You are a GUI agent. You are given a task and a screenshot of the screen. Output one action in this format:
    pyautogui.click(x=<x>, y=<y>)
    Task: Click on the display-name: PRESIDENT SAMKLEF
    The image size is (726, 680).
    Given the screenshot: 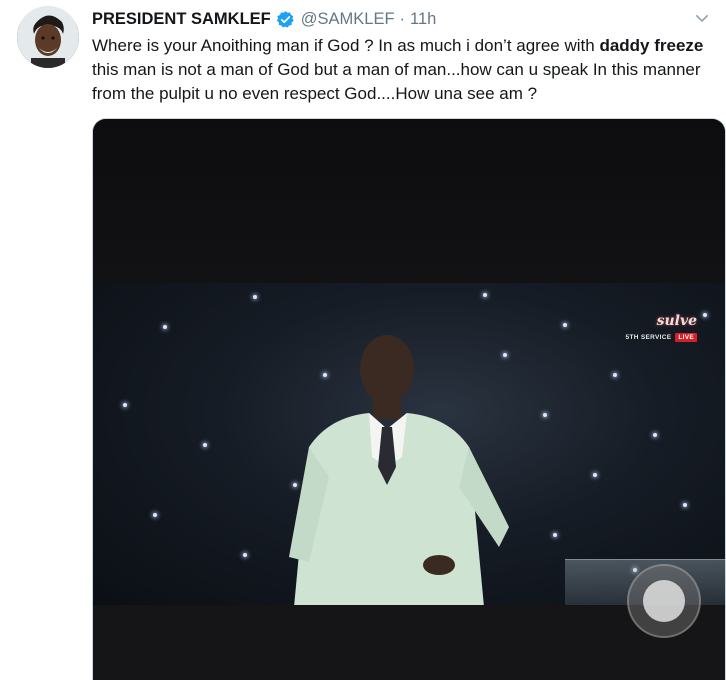 What is the action you would take?
    pyautogui.click(x=181, y=19)
    